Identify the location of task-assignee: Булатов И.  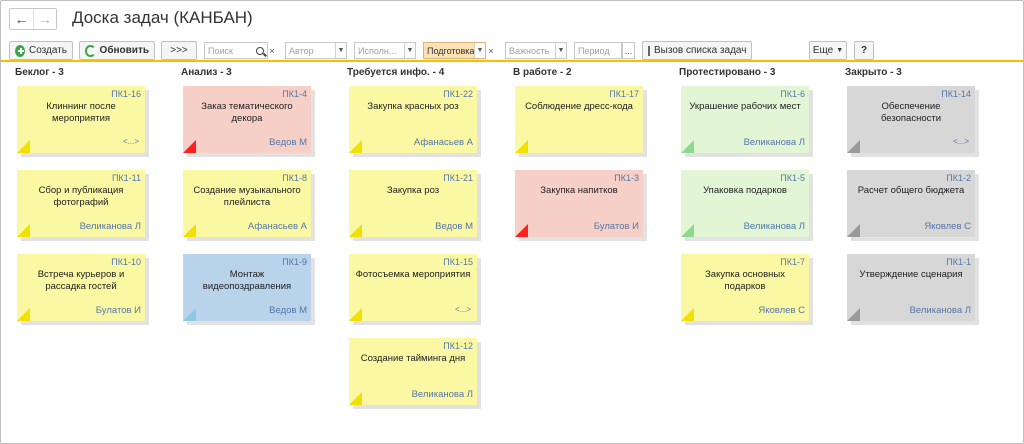
(616, 226).